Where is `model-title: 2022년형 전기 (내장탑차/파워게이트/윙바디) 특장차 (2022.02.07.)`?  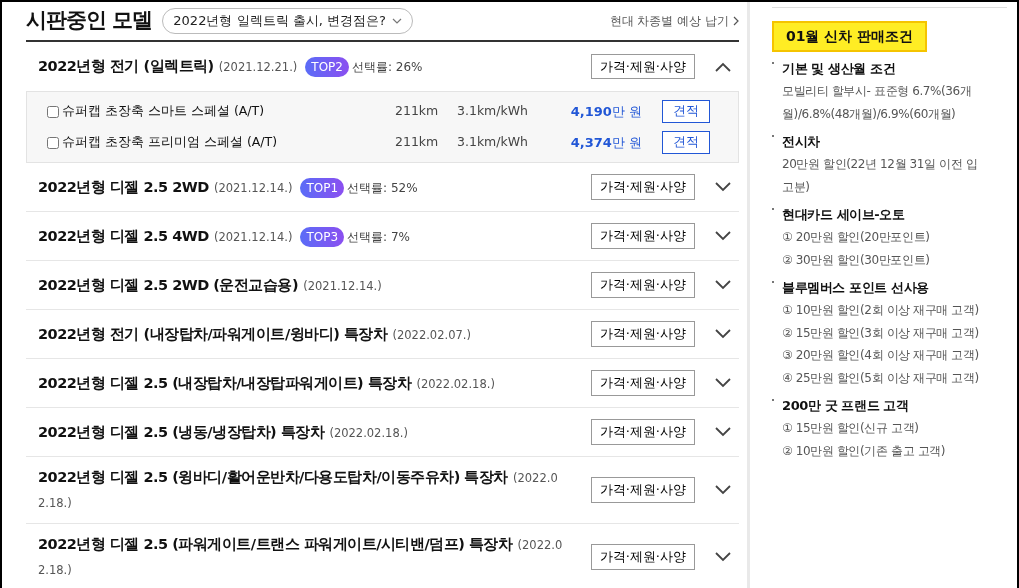 model-title: 2022년형 전기 (내장탑차/파워게이트/윙바디) 특장차 (2022.02.07.) is located at coordinates (254, 333).